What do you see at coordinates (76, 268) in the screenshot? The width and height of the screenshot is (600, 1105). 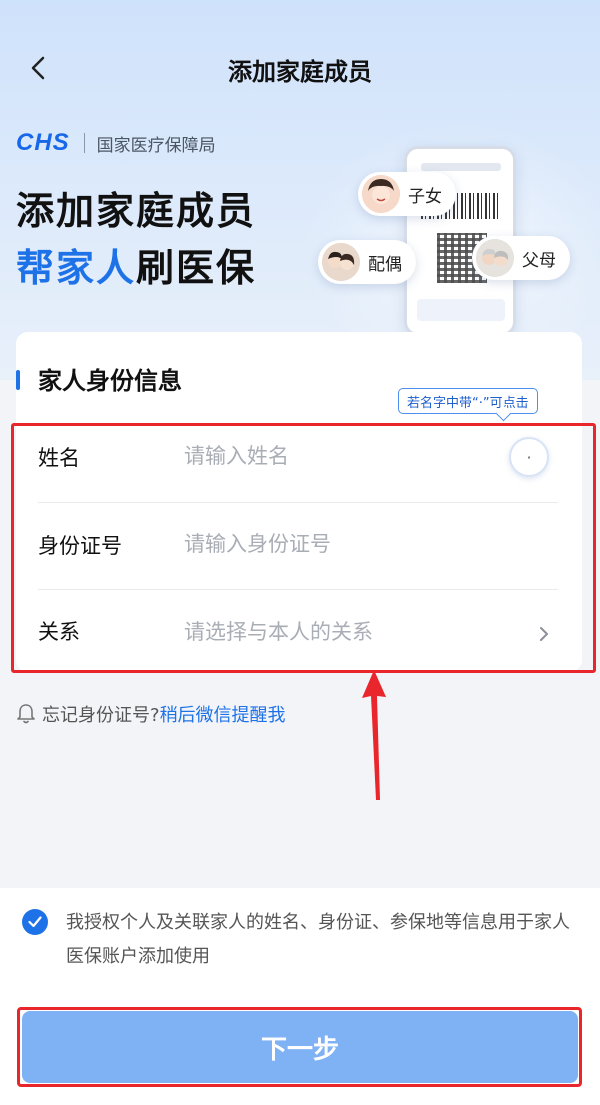 I see `hero-subtitle-accent: 帮家人` at bounding box center [76, 268].